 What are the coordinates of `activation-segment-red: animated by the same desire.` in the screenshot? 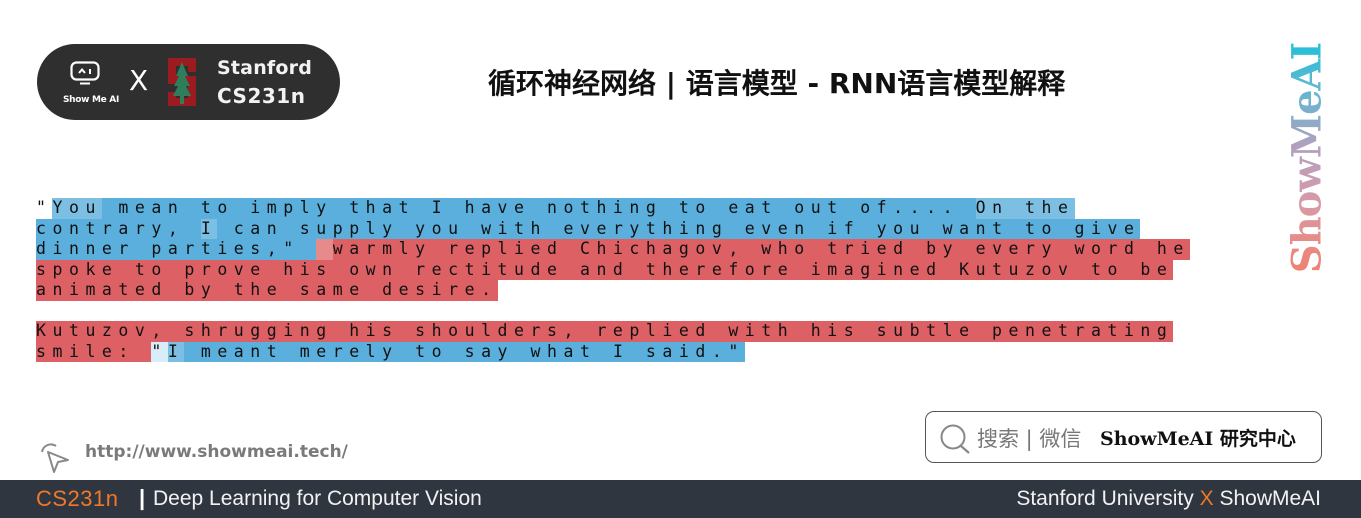 It's located at (267, 290).